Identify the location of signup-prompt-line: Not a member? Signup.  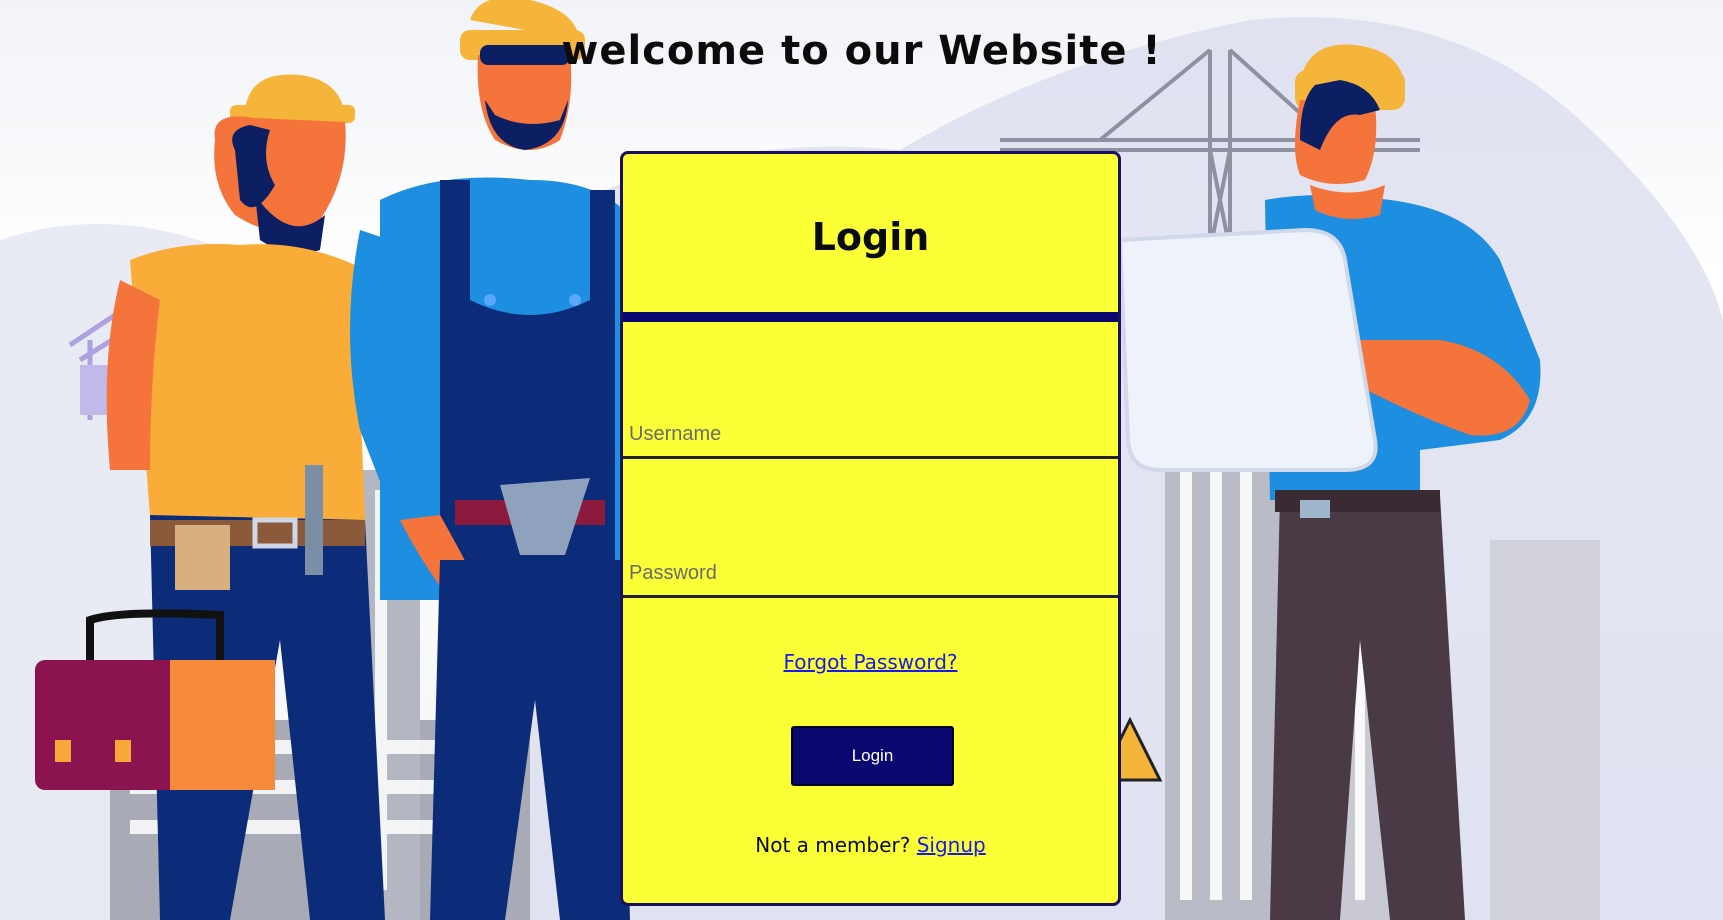
(870, 845).